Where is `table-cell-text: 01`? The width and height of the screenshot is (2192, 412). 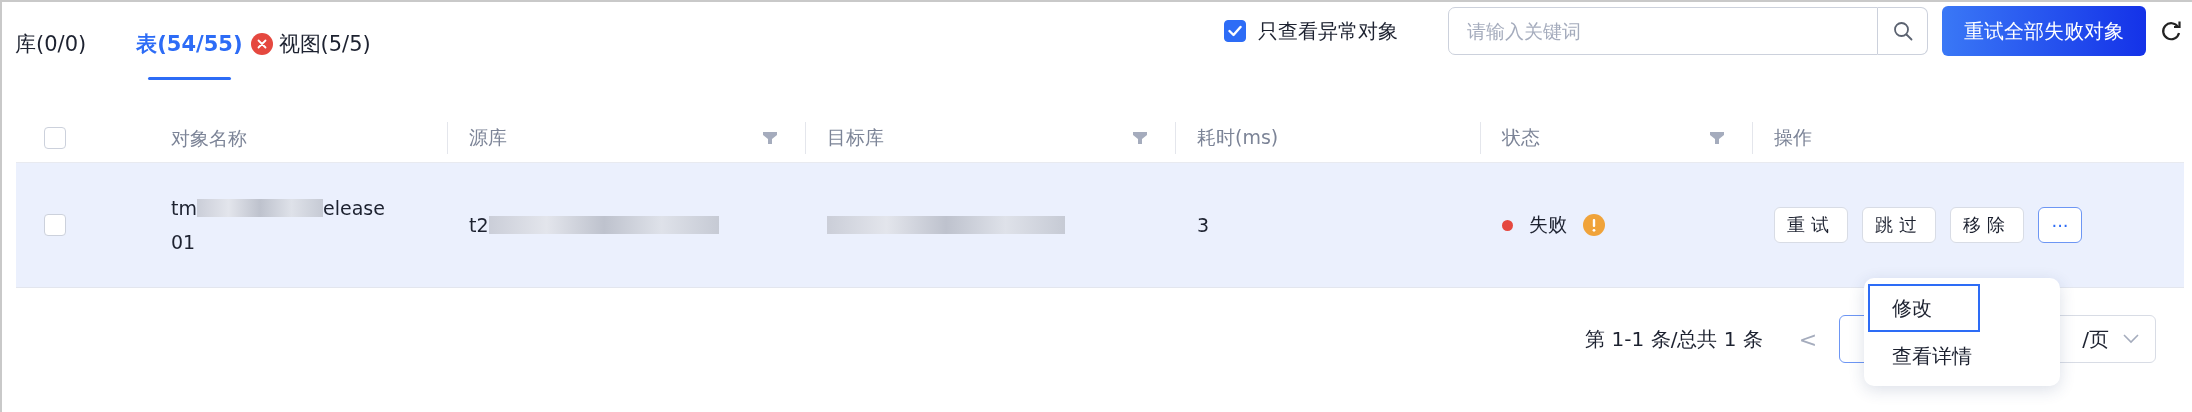
table-cell-text: 01 is located at coordinates (183, 242).